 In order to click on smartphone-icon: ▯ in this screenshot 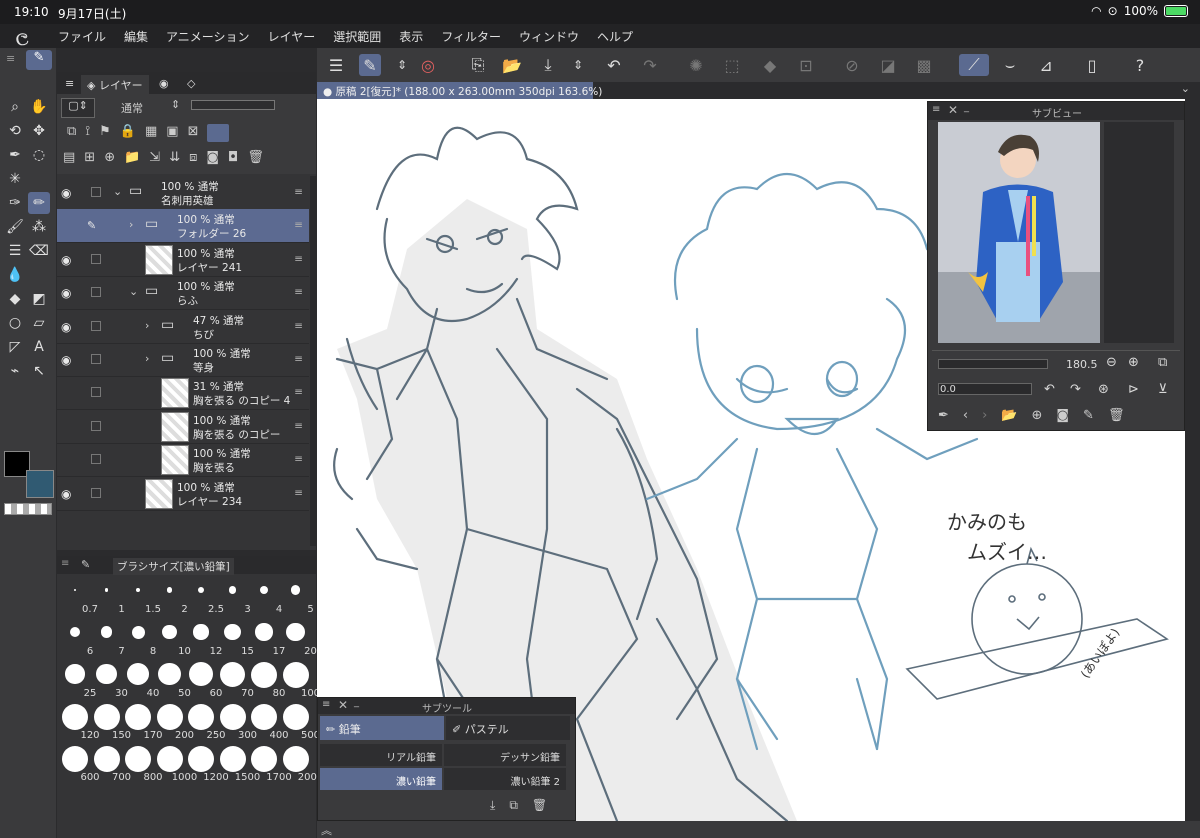, I will do `click(1092, 65)`.